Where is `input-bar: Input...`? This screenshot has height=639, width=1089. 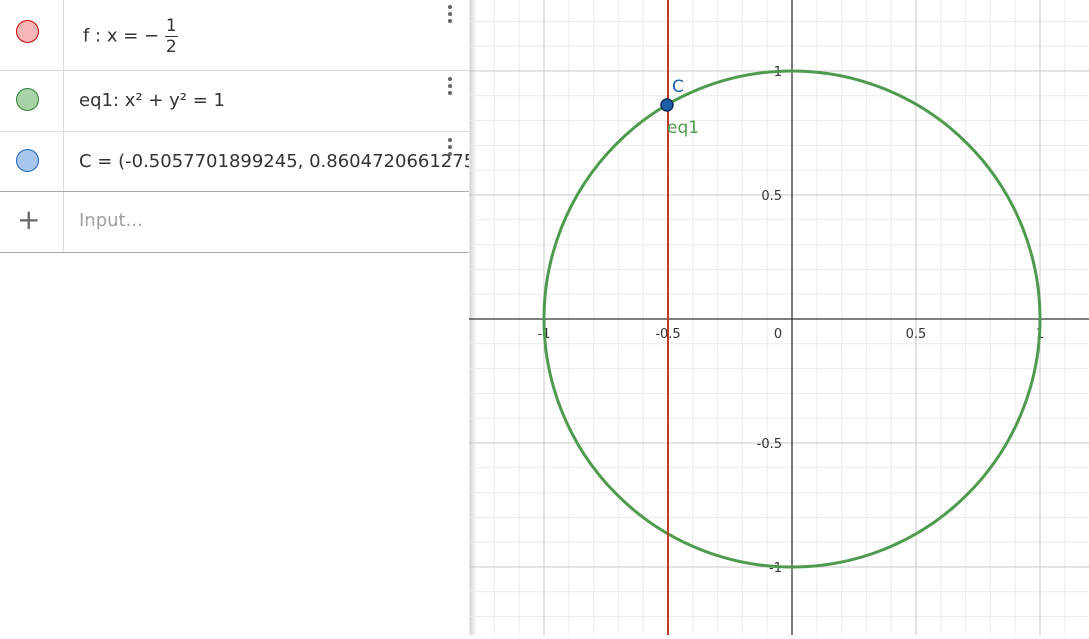 input-bar: Input... is located at coordinates (111, 220).